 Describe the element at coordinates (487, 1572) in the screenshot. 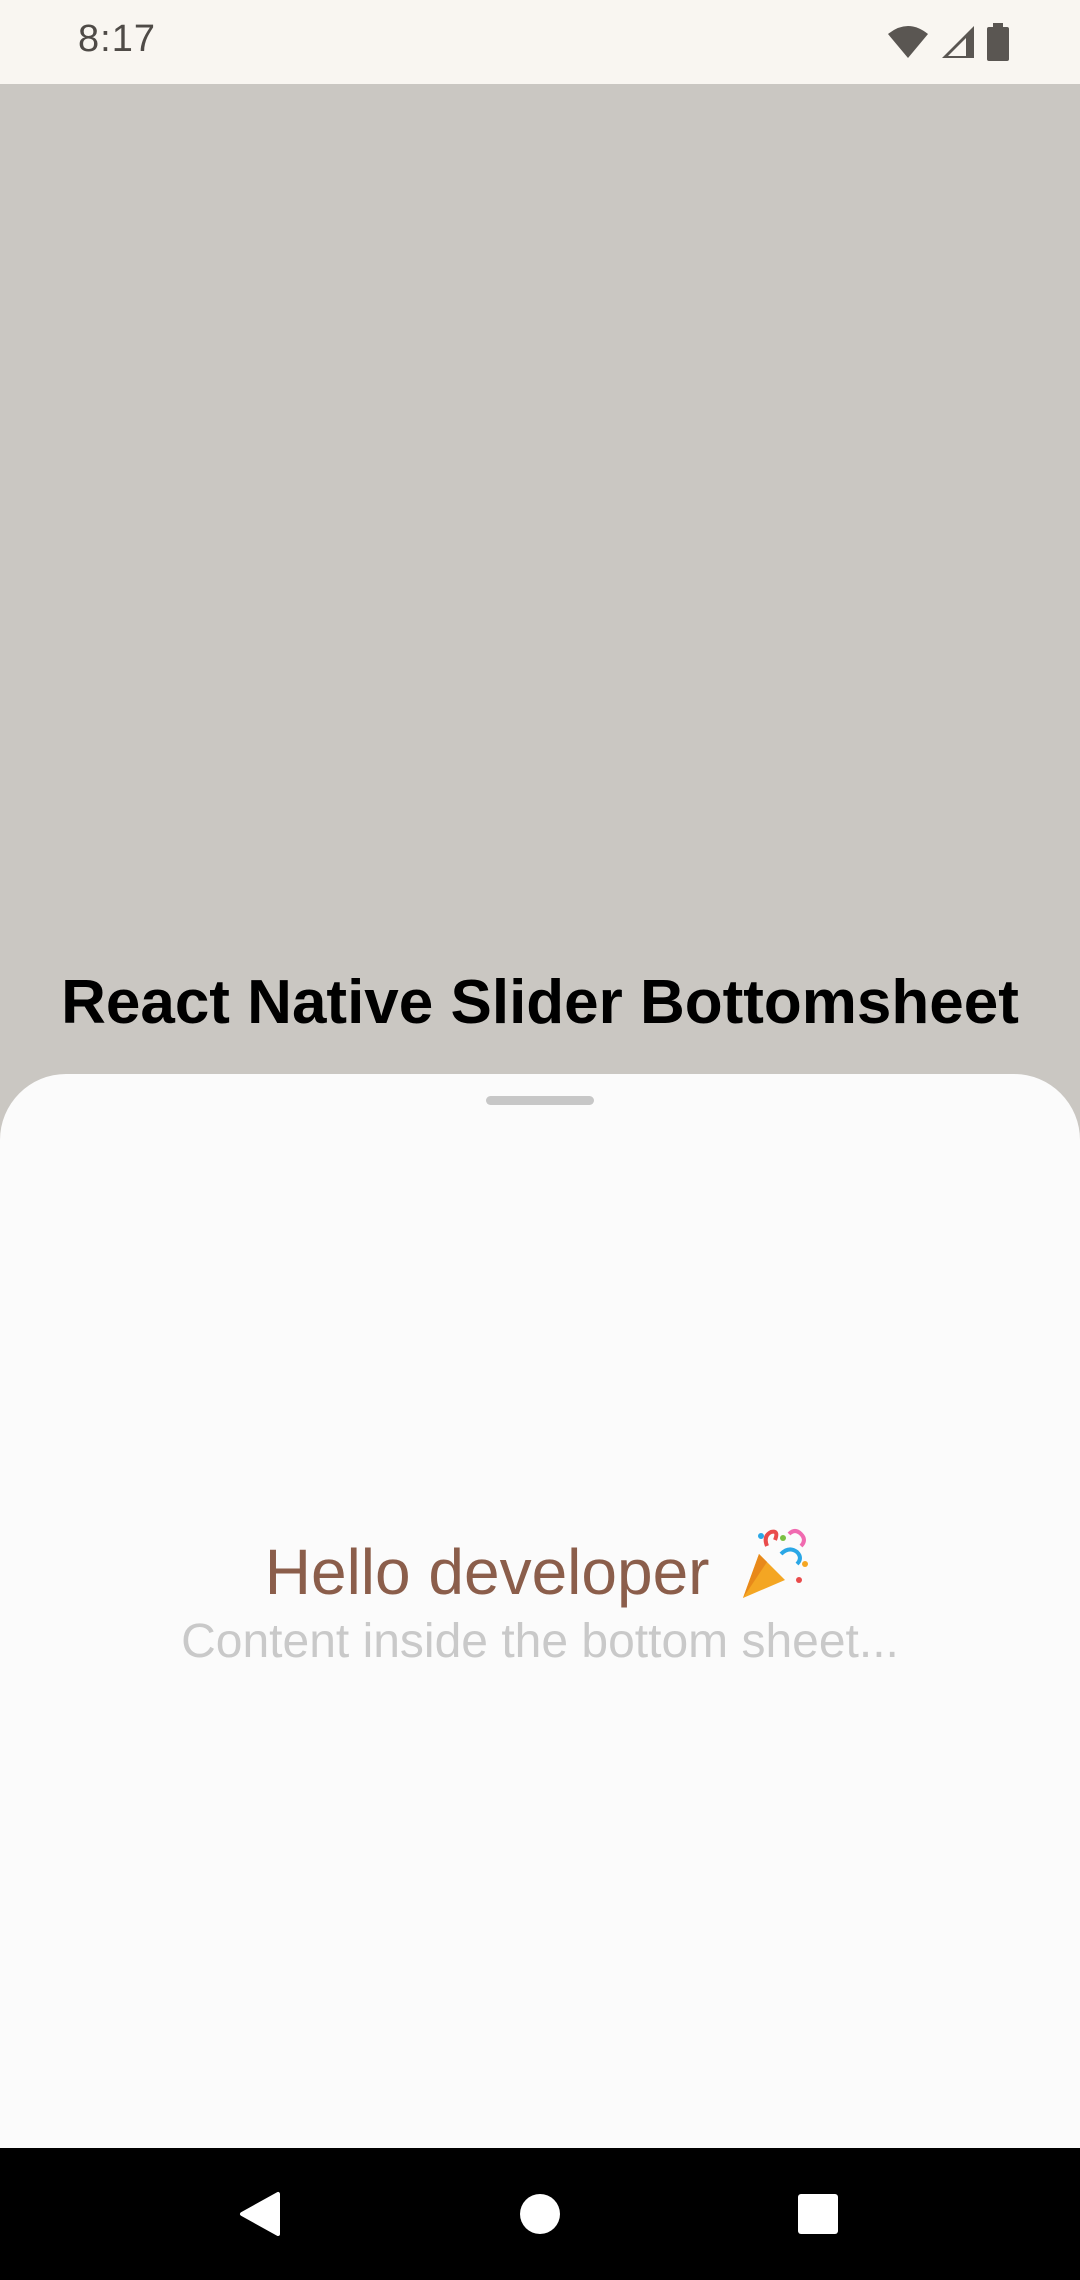

I see `sheet-heading-text: Hello developer` at that location.